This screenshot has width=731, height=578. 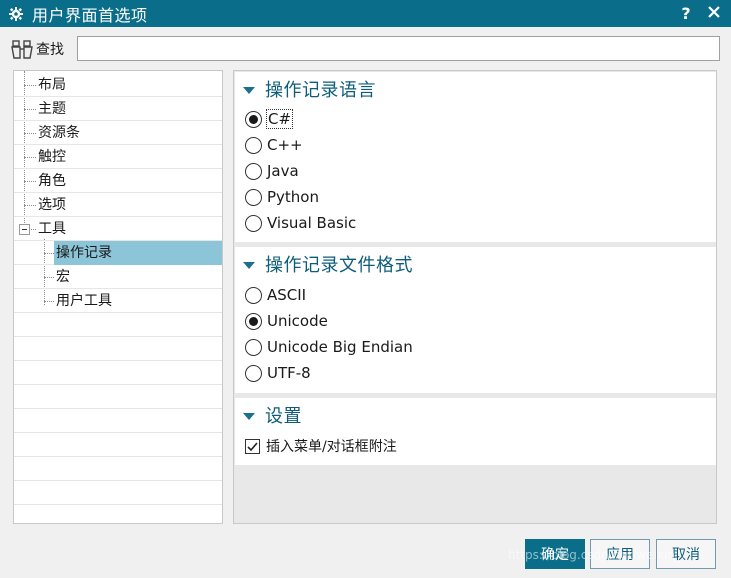 What do you see at coordinates (398, 48) in the screenshot?
I see `search-input` at bounding box center [398, 48].